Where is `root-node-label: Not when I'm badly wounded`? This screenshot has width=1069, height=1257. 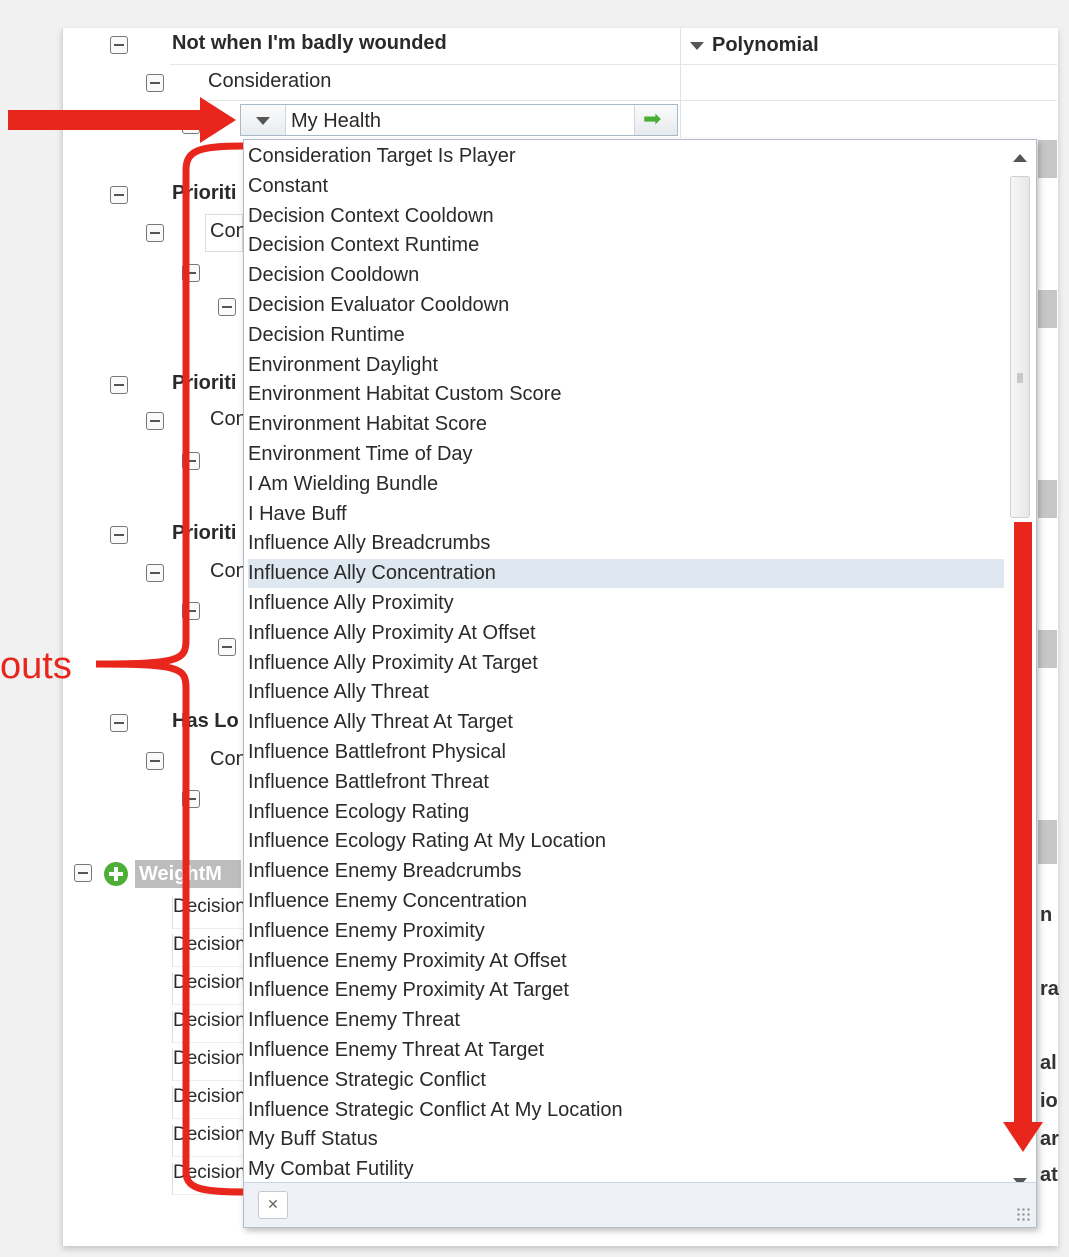
root-node-label: Not when I'm badly wounded is located at coordinates (309, 43).